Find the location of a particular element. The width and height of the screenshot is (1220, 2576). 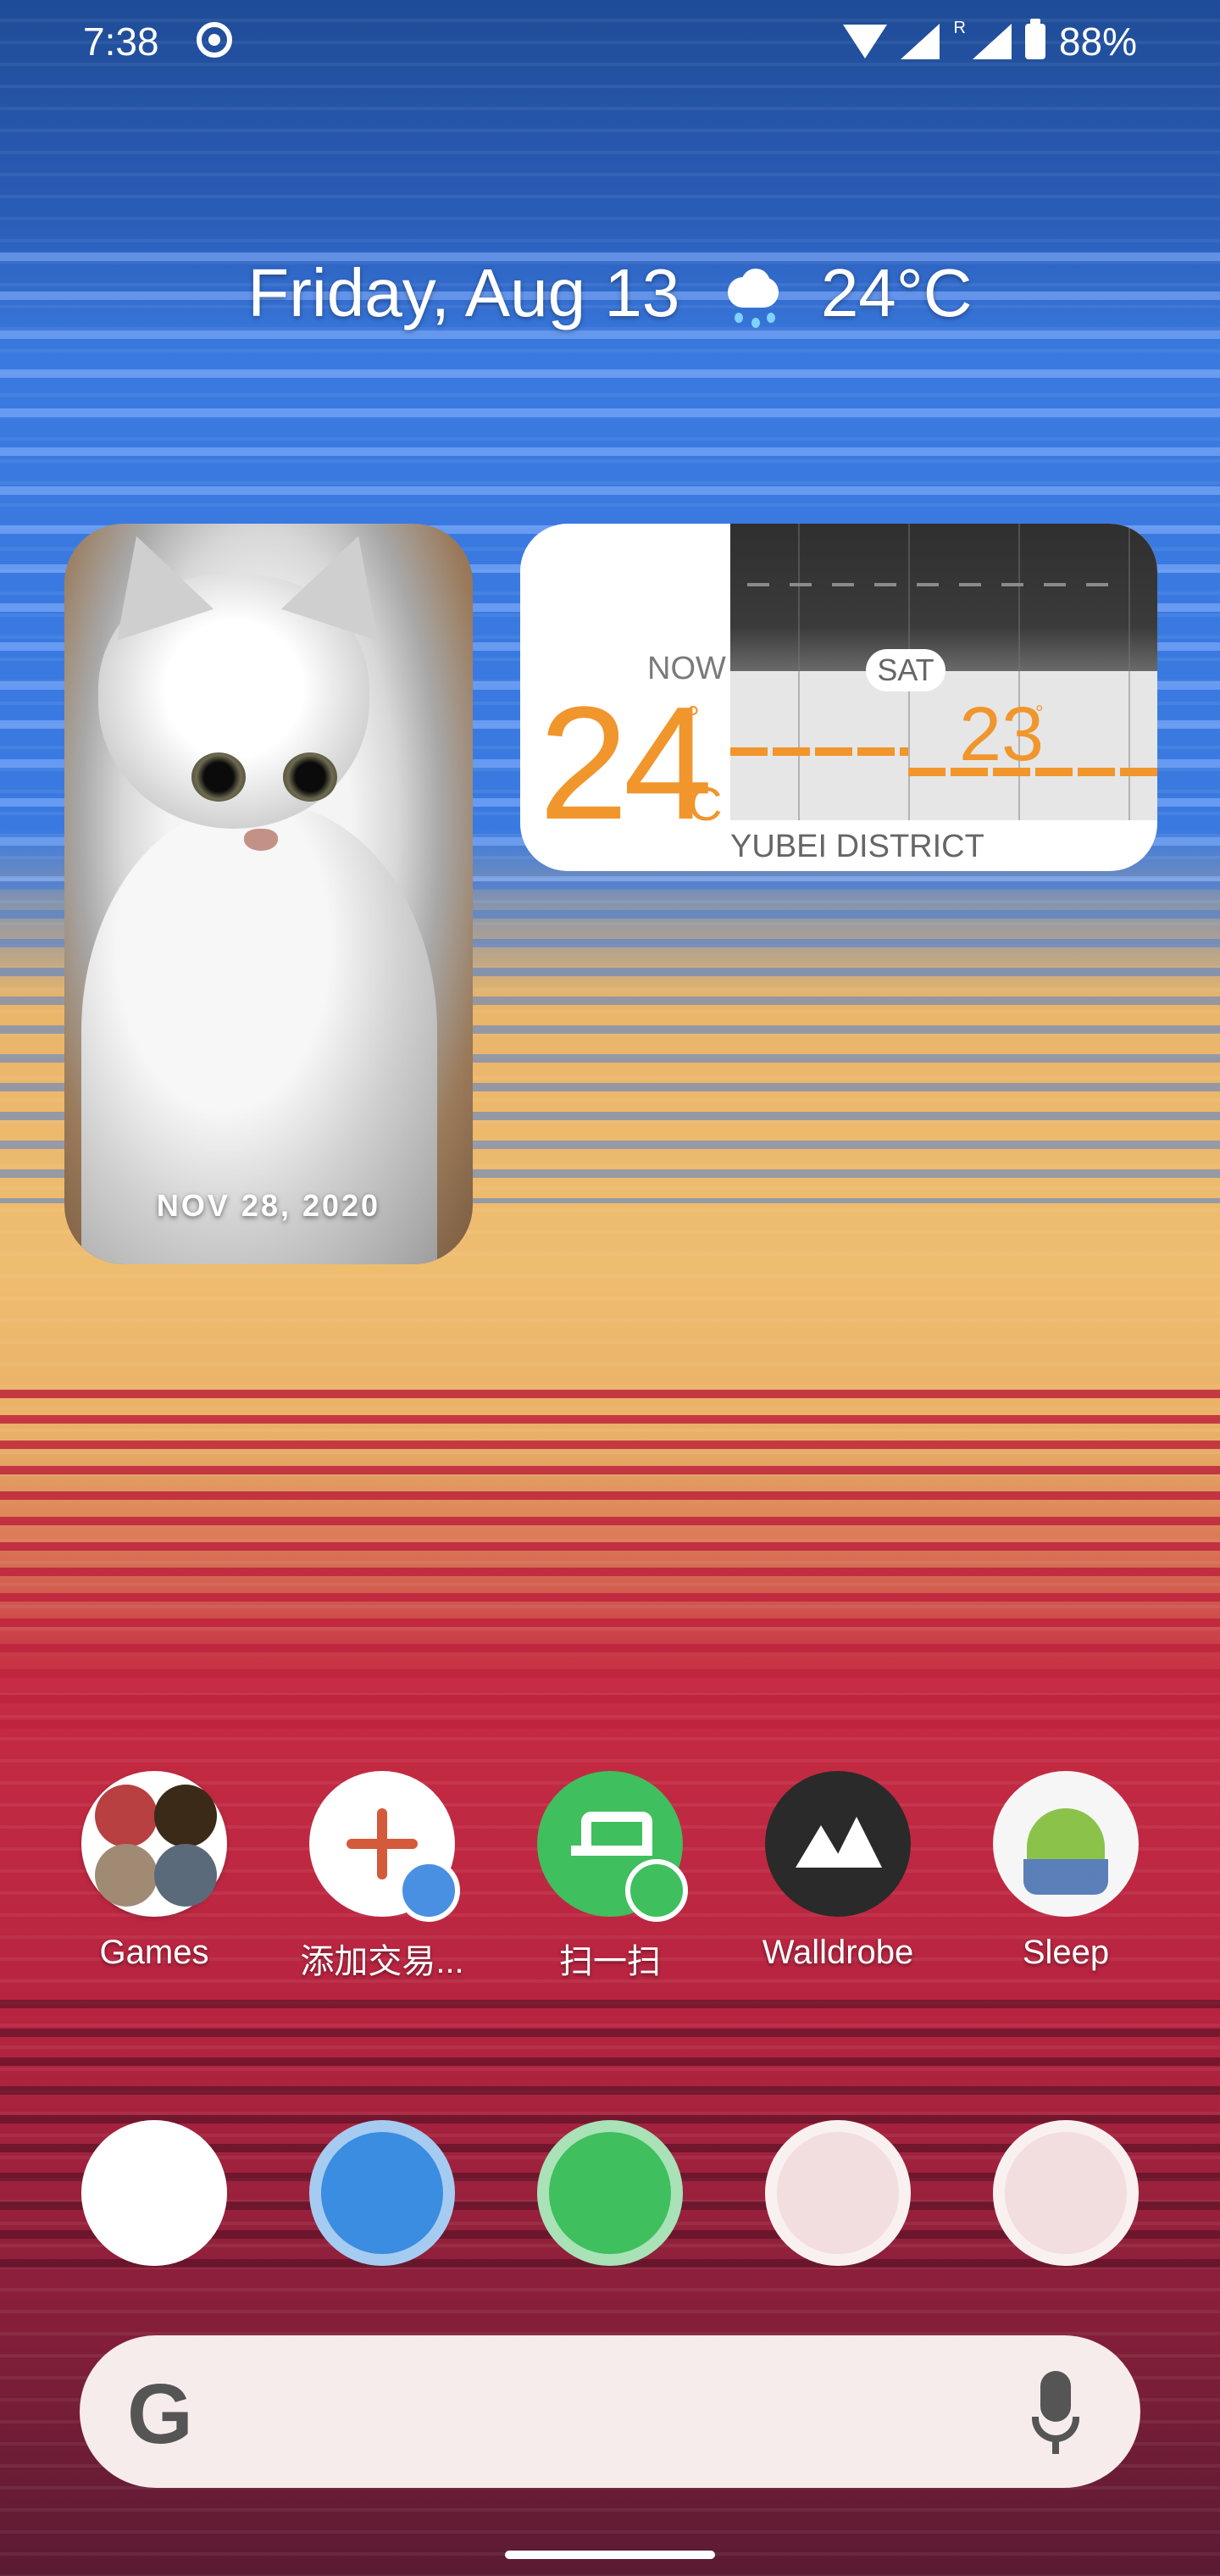

microphone-icon-stem is located at coordinates (1055, 2447).